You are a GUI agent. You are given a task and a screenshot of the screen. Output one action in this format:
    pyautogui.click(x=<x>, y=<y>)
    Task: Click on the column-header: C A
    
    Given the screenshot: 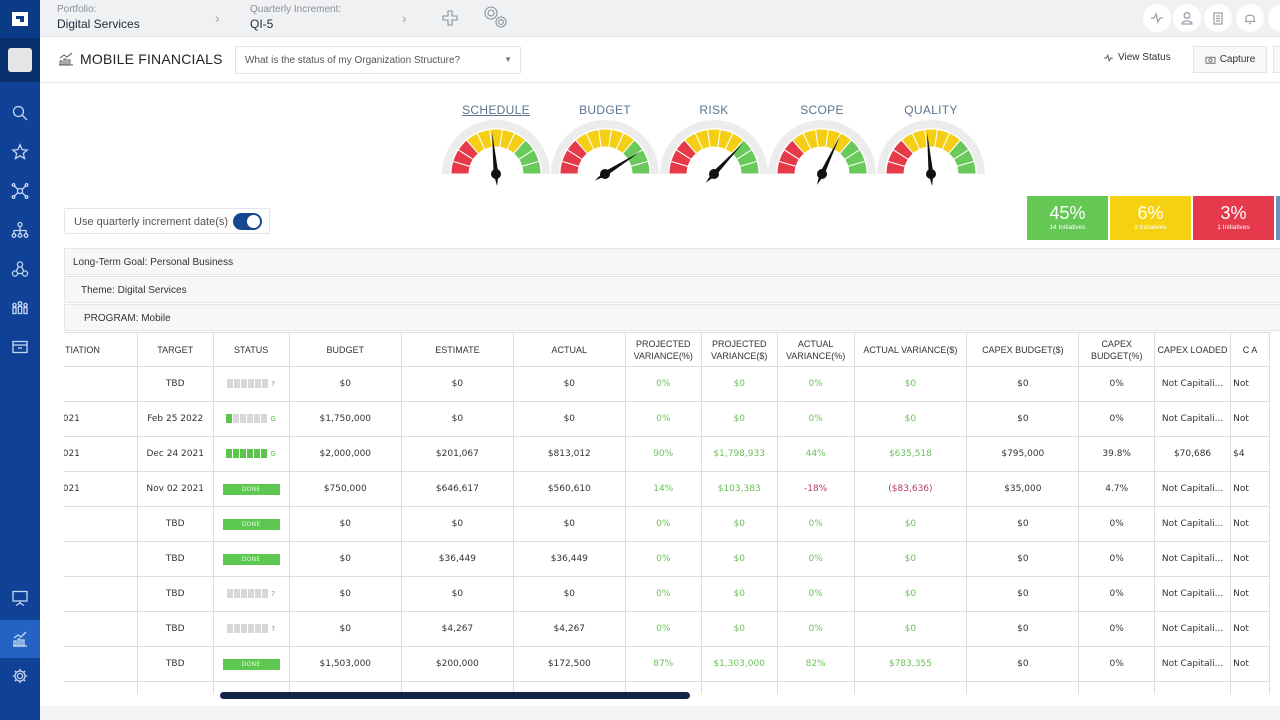 What is the action you would take?
    pyautogui.click(x=1250, y=349)
    